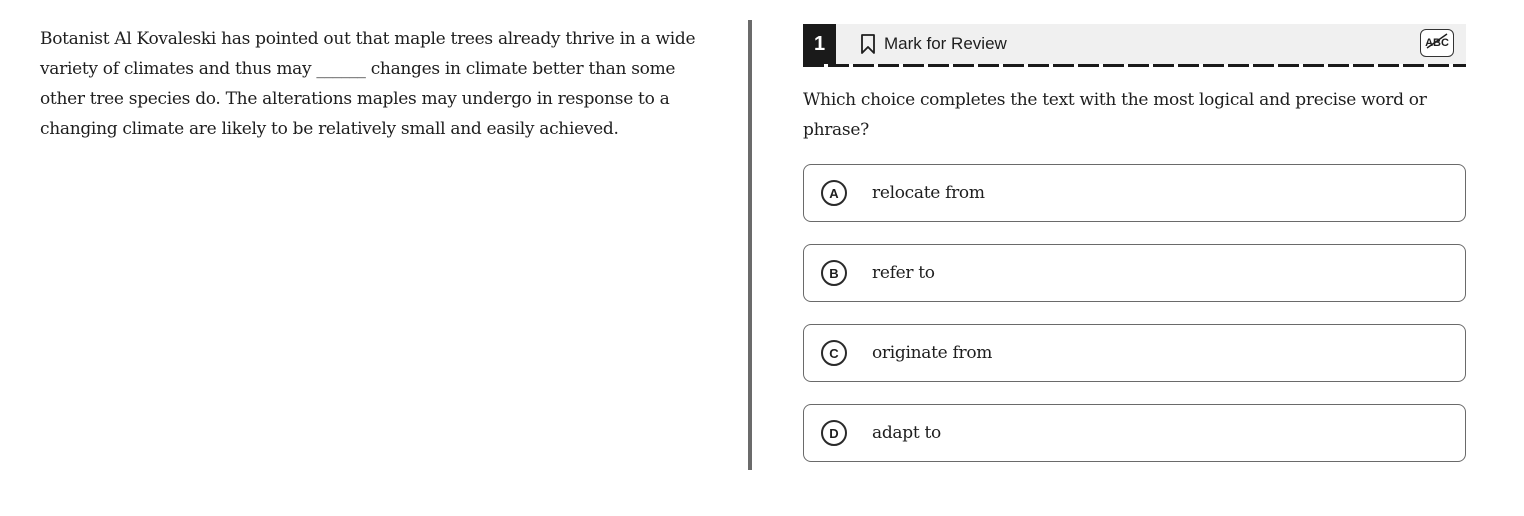  I want to click on question-header: 1 Mark for Review ABC, so click(1134, 44).